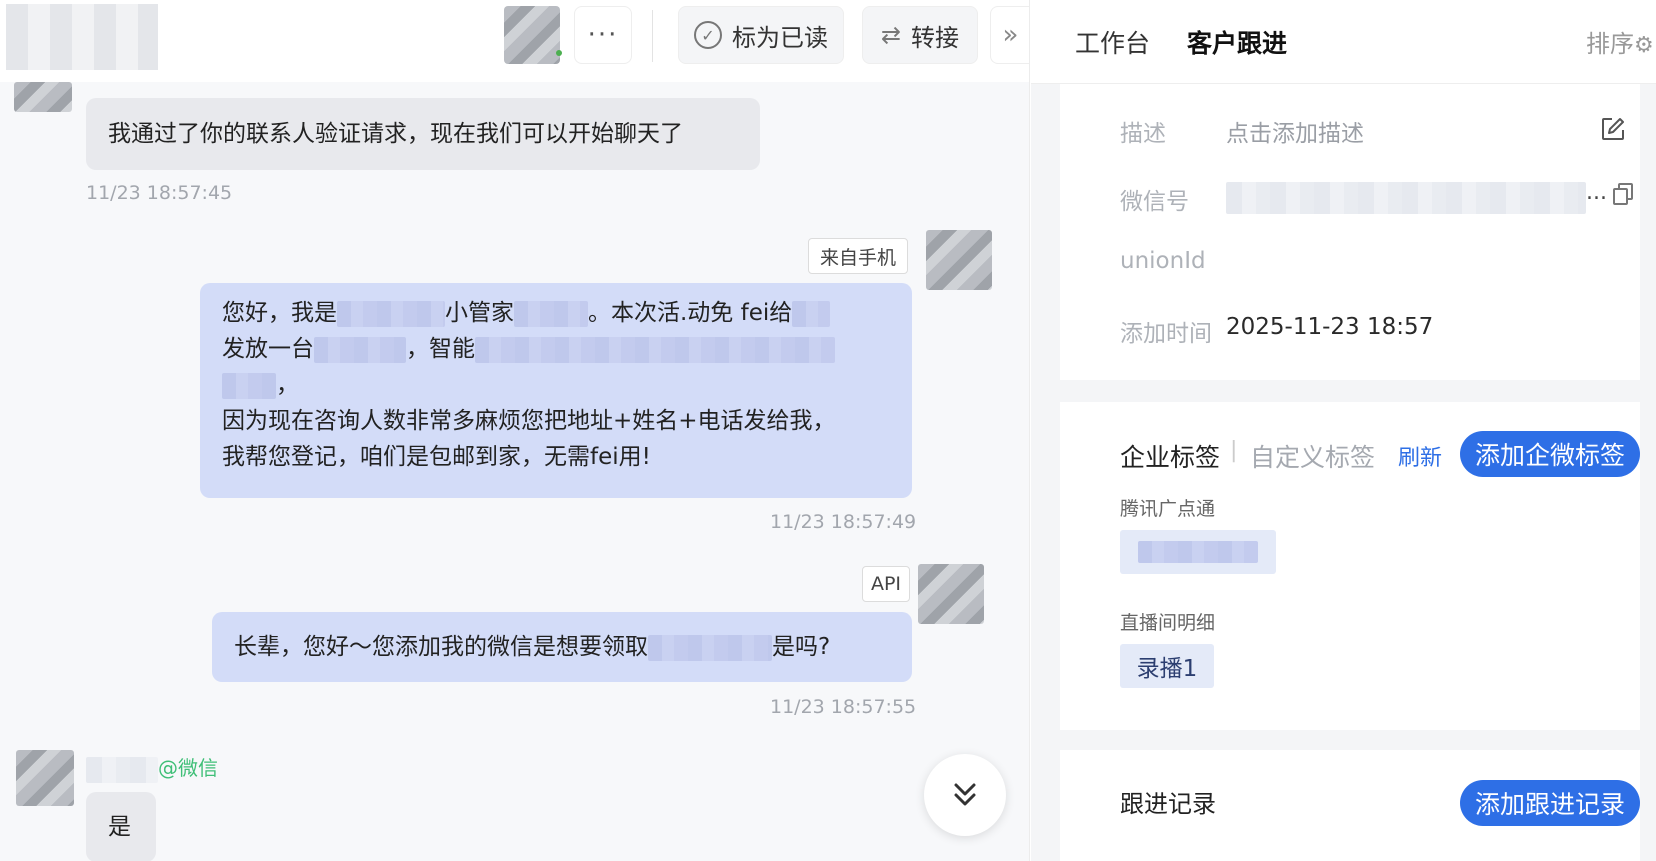  Describe the element at coordinates (1166, 334) in the screenshot. I see `added-time-label: 添加时间` at that location.